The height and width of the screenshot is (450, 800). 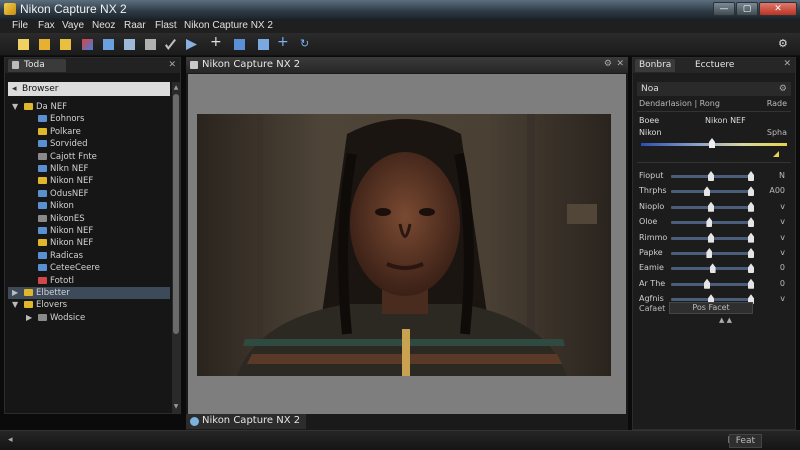 What do you see at coordinates (747, 9) in the screenshot?
I see `maximize-button: ▢` at bounding box center [747, 9].